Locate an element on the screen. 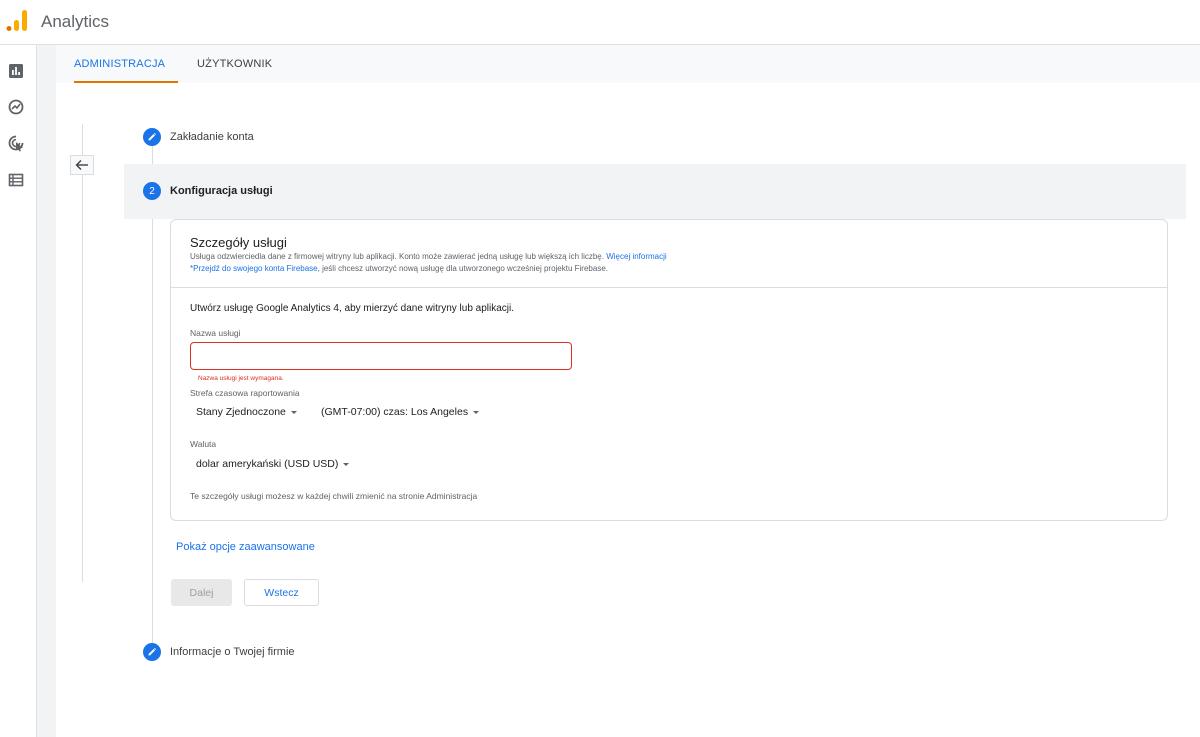 Image resolution: width=1200 pixels, height=737 pixels. currency-label: Waluta is located at coordinates (203, 444).